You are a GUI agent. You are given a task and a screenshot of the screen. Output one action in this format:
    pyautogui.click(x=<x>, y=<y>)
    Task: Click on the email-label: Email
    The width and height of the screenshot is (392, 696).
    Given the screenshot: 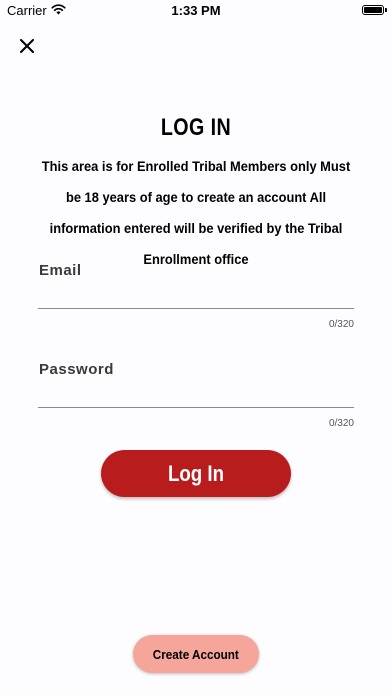 What is the action you would take?
    pyautogui.click(x=60, y=270)
    